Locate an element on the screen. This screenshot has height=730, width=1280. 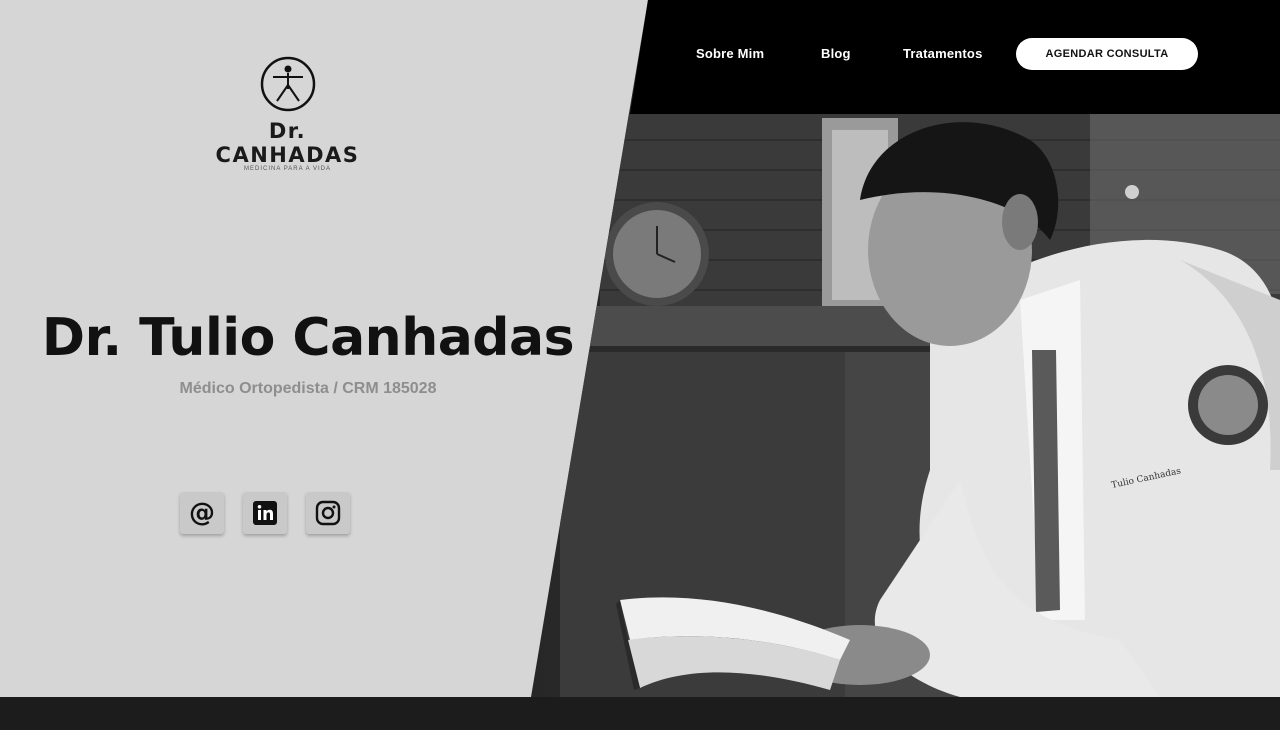
figure-circle-icon is located at coordinates (287, 84).